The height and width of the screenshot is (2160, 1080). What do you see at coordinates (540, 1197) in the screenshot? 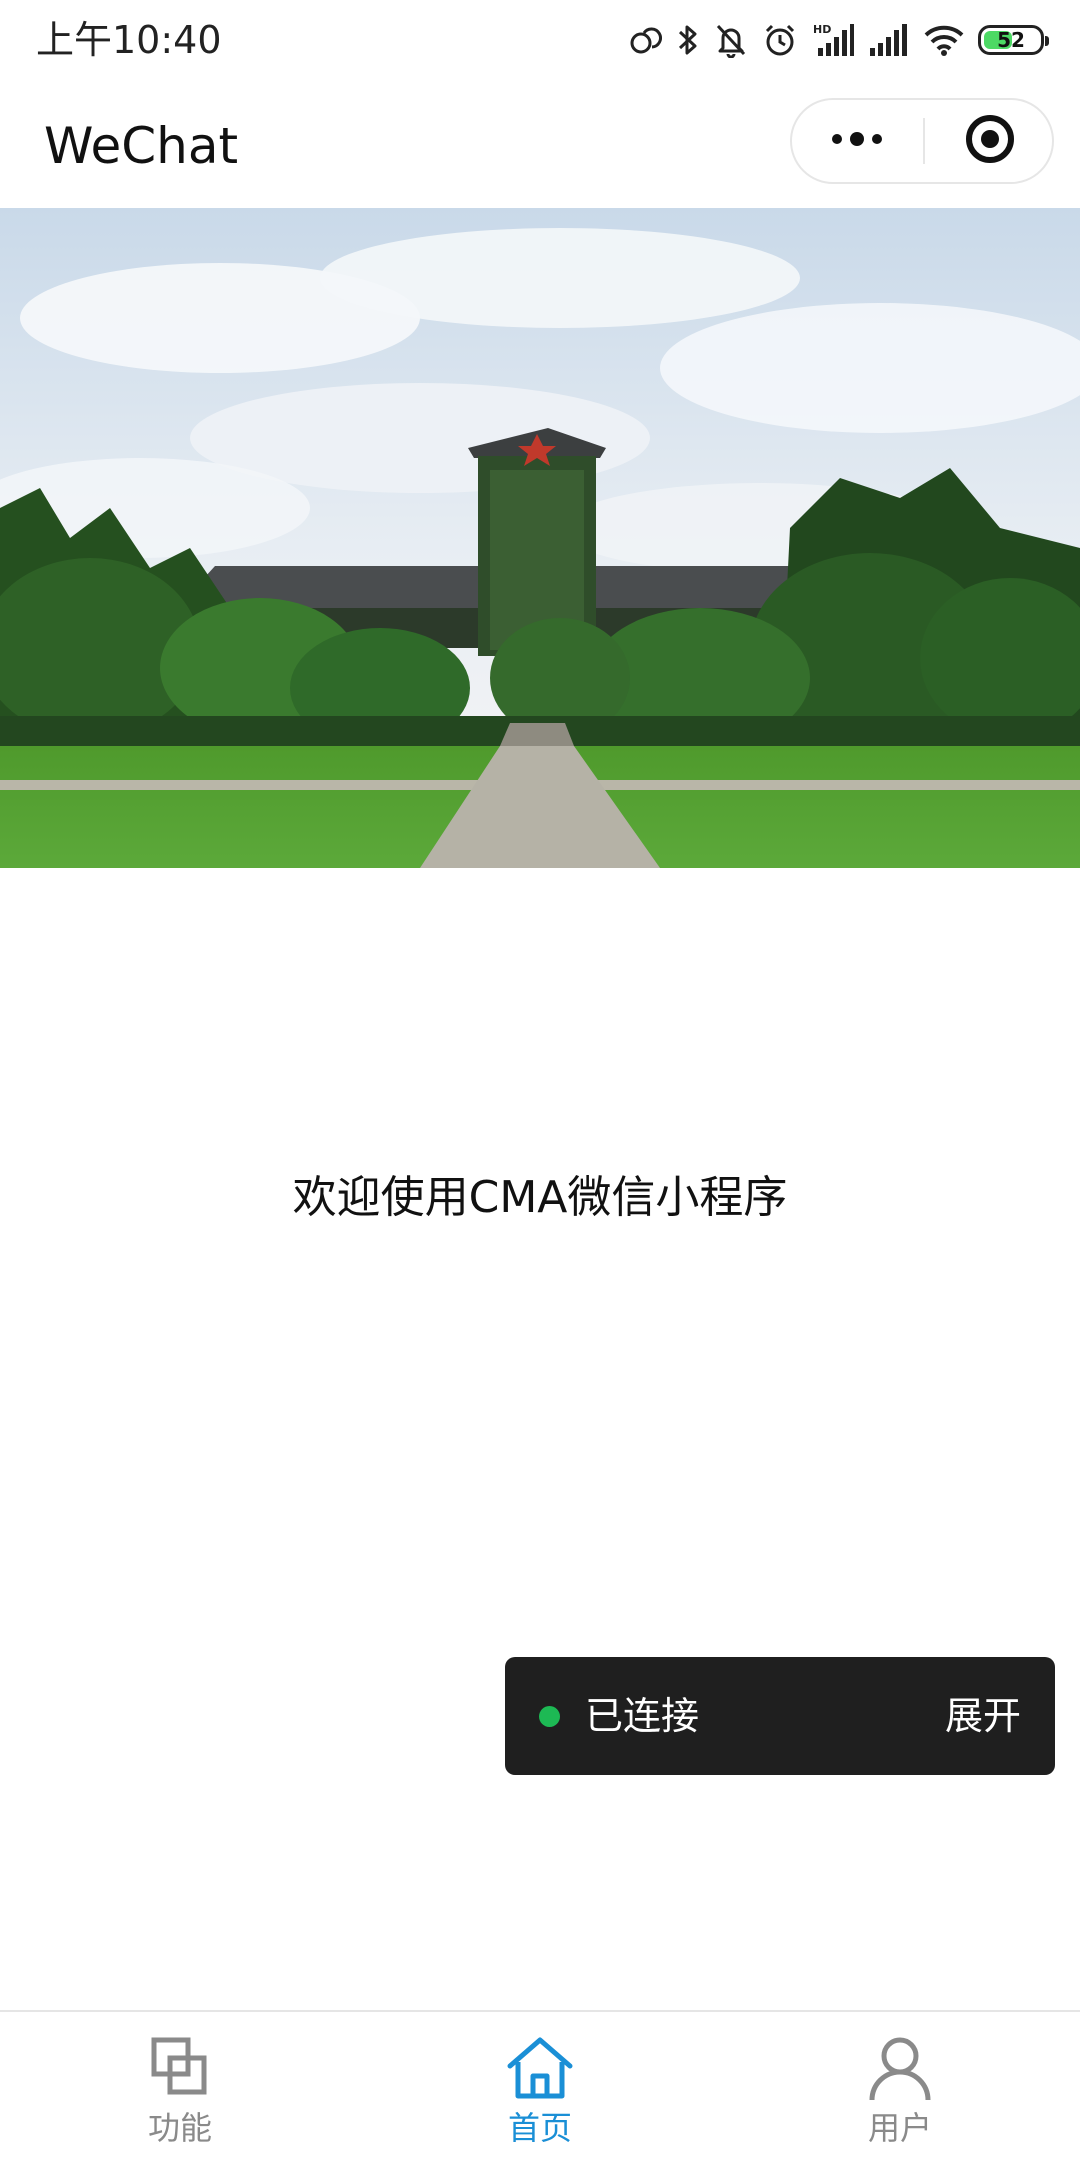
I see `welcome-text: 欢迎使用CMA微信小程序` at bounding box center [540, 1197].